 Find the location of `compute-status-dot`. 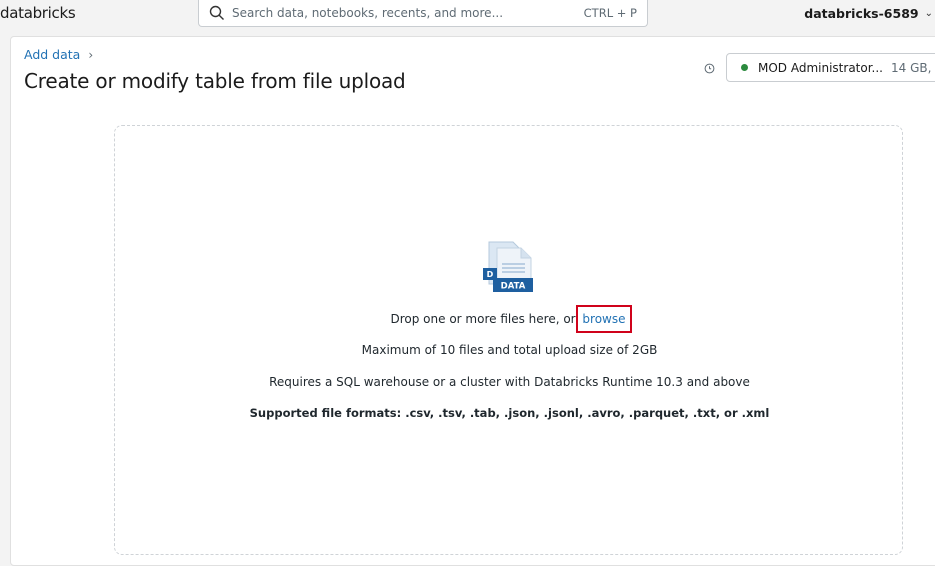

compute-status-dot is located at coordinates (744, 67).